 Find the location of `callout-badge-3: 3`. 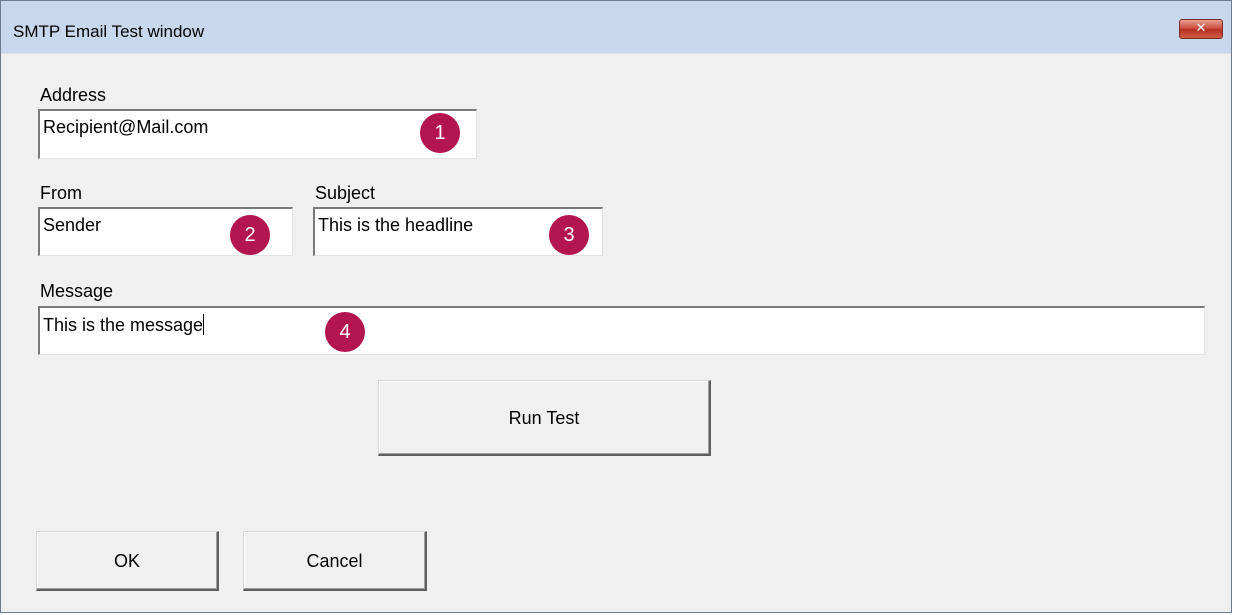

callout-badge-3: 3 is located at coordinates (569, 235).